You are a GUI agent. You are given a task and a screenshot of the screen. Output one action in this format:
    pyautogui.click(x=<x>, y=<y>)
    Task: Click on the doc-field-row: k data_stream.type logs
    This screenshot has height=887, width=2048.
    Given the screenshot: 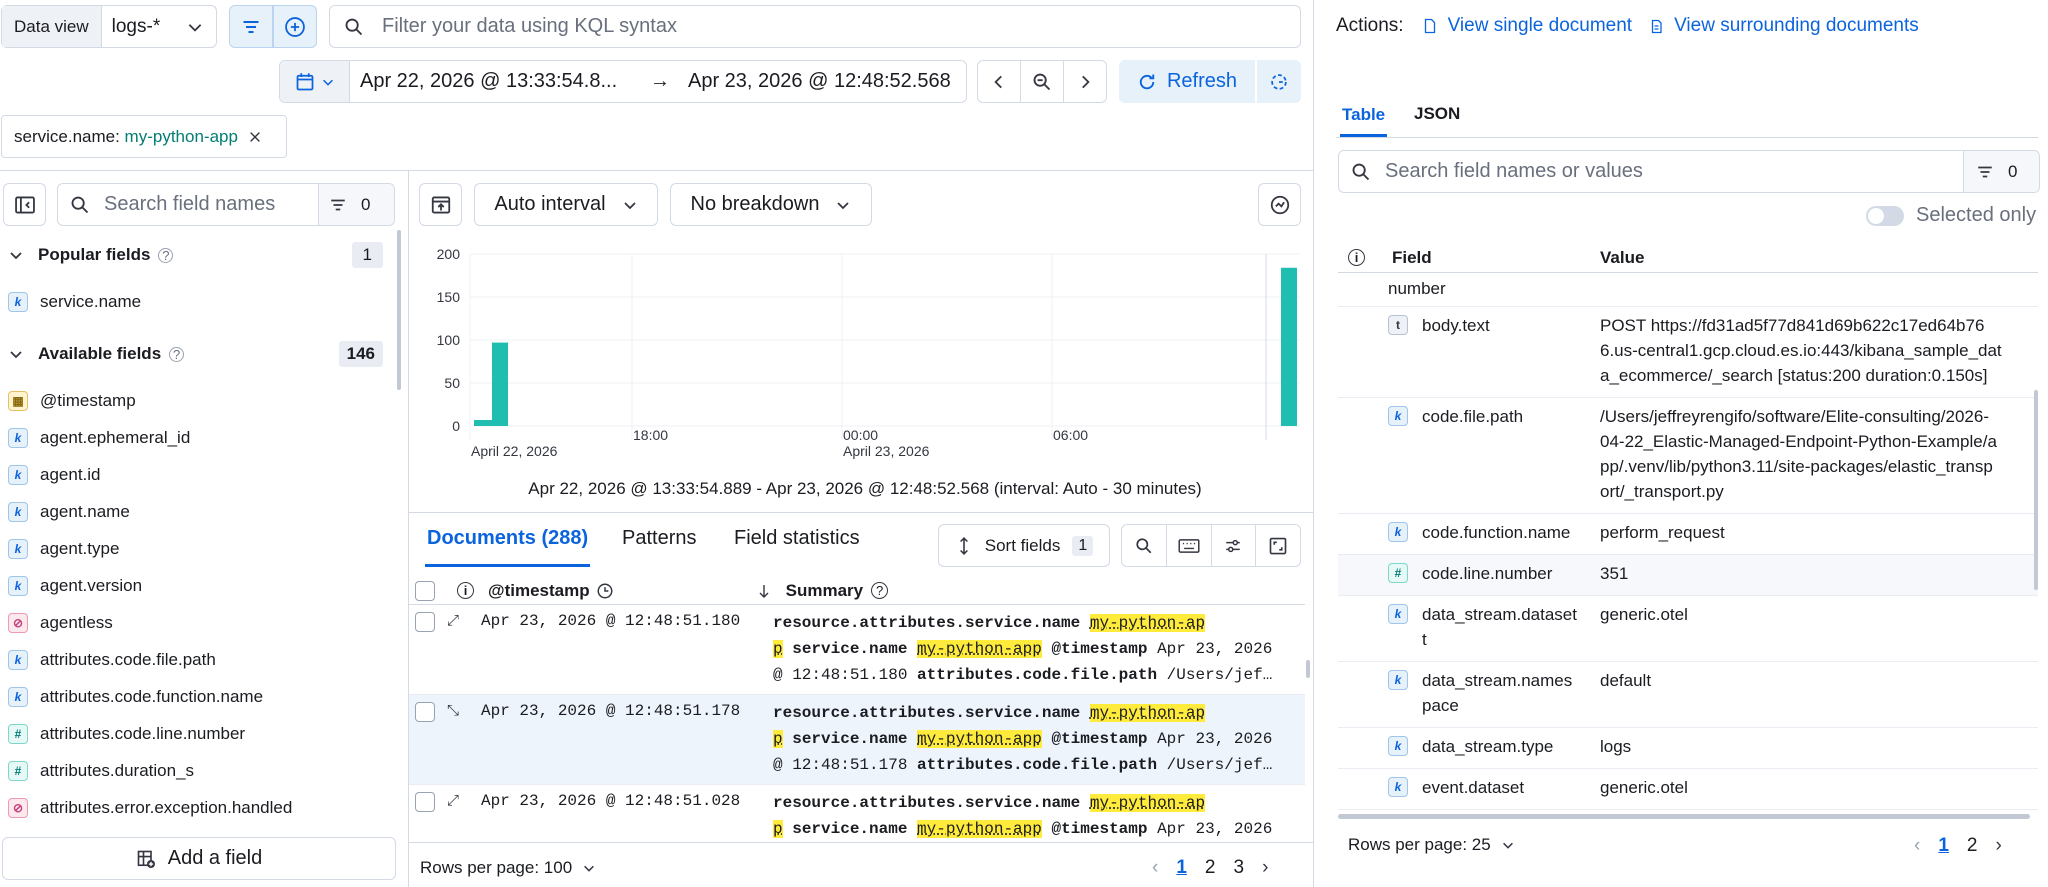 What is the action you would take?
    pyautogui.click(x=1688, y=748)
    